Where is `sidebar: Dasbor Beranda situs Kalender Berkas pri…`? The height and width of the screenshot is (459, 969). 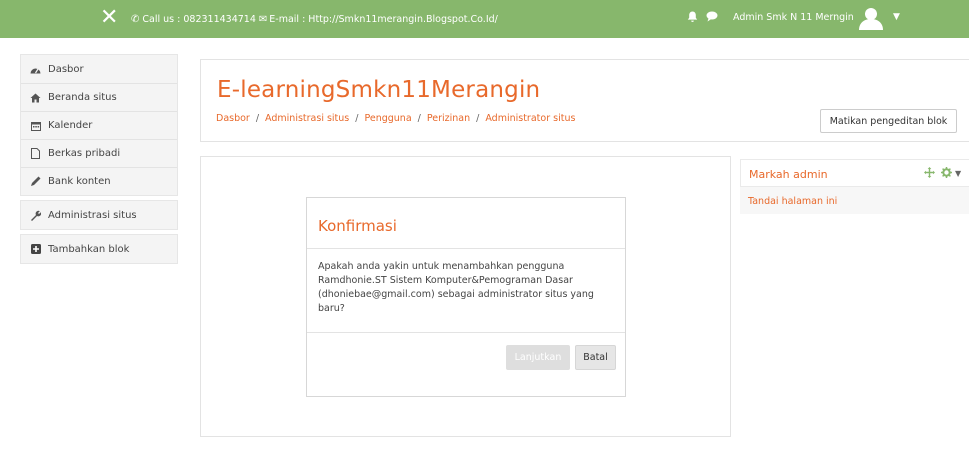 sidebar: Dasbor Beranda situs Kalender Berkas pri… is located at coordinates (99, 161).